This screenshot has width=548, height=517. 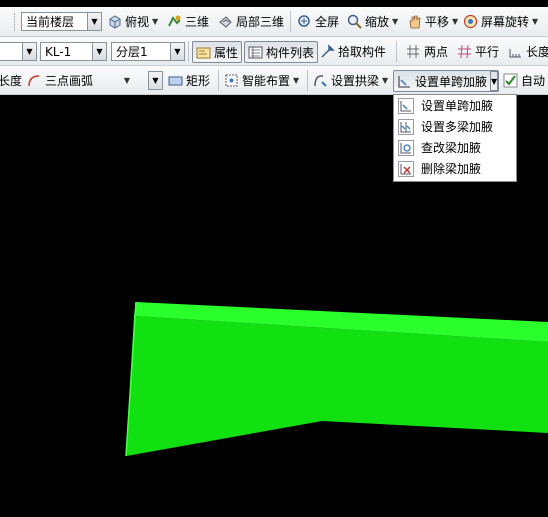 I want to click on parallel-icon, so click(x=464, y=51).